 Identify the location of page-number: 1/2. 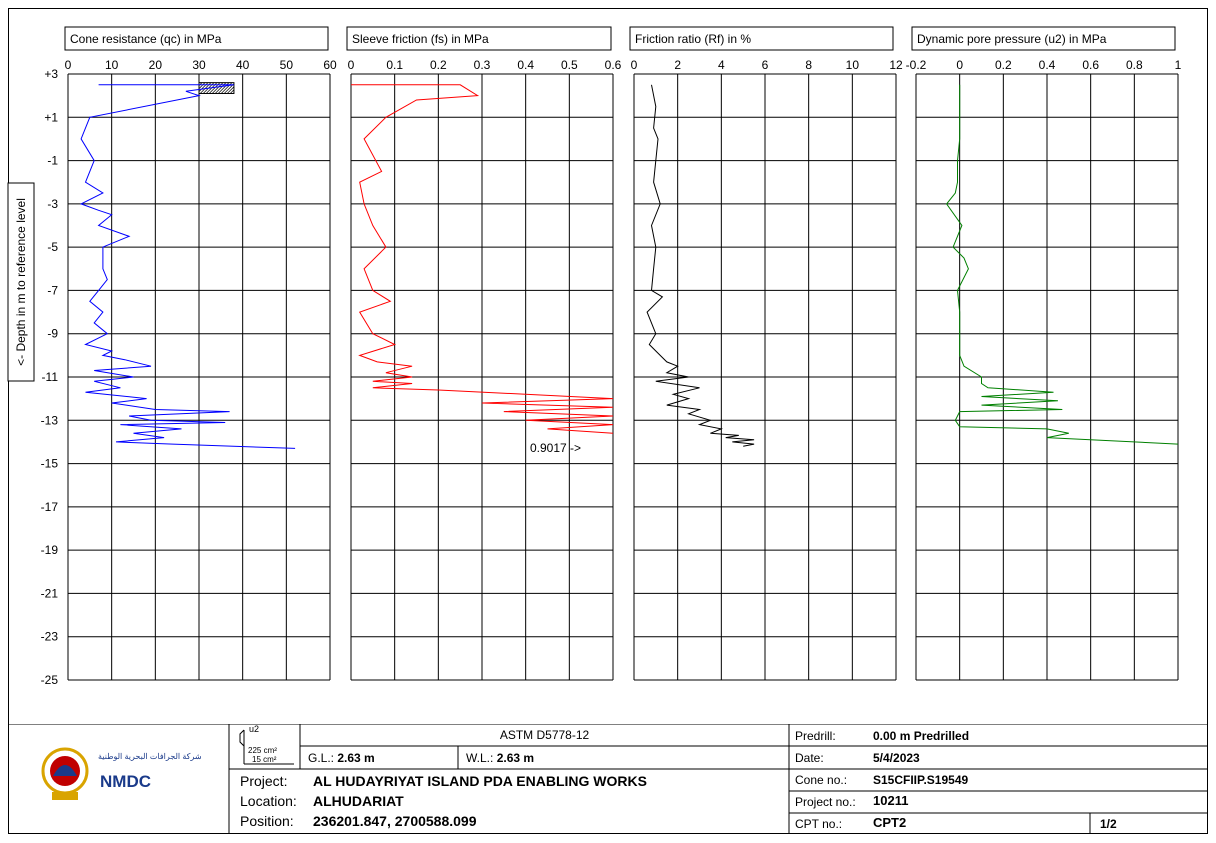
(1108, 824).